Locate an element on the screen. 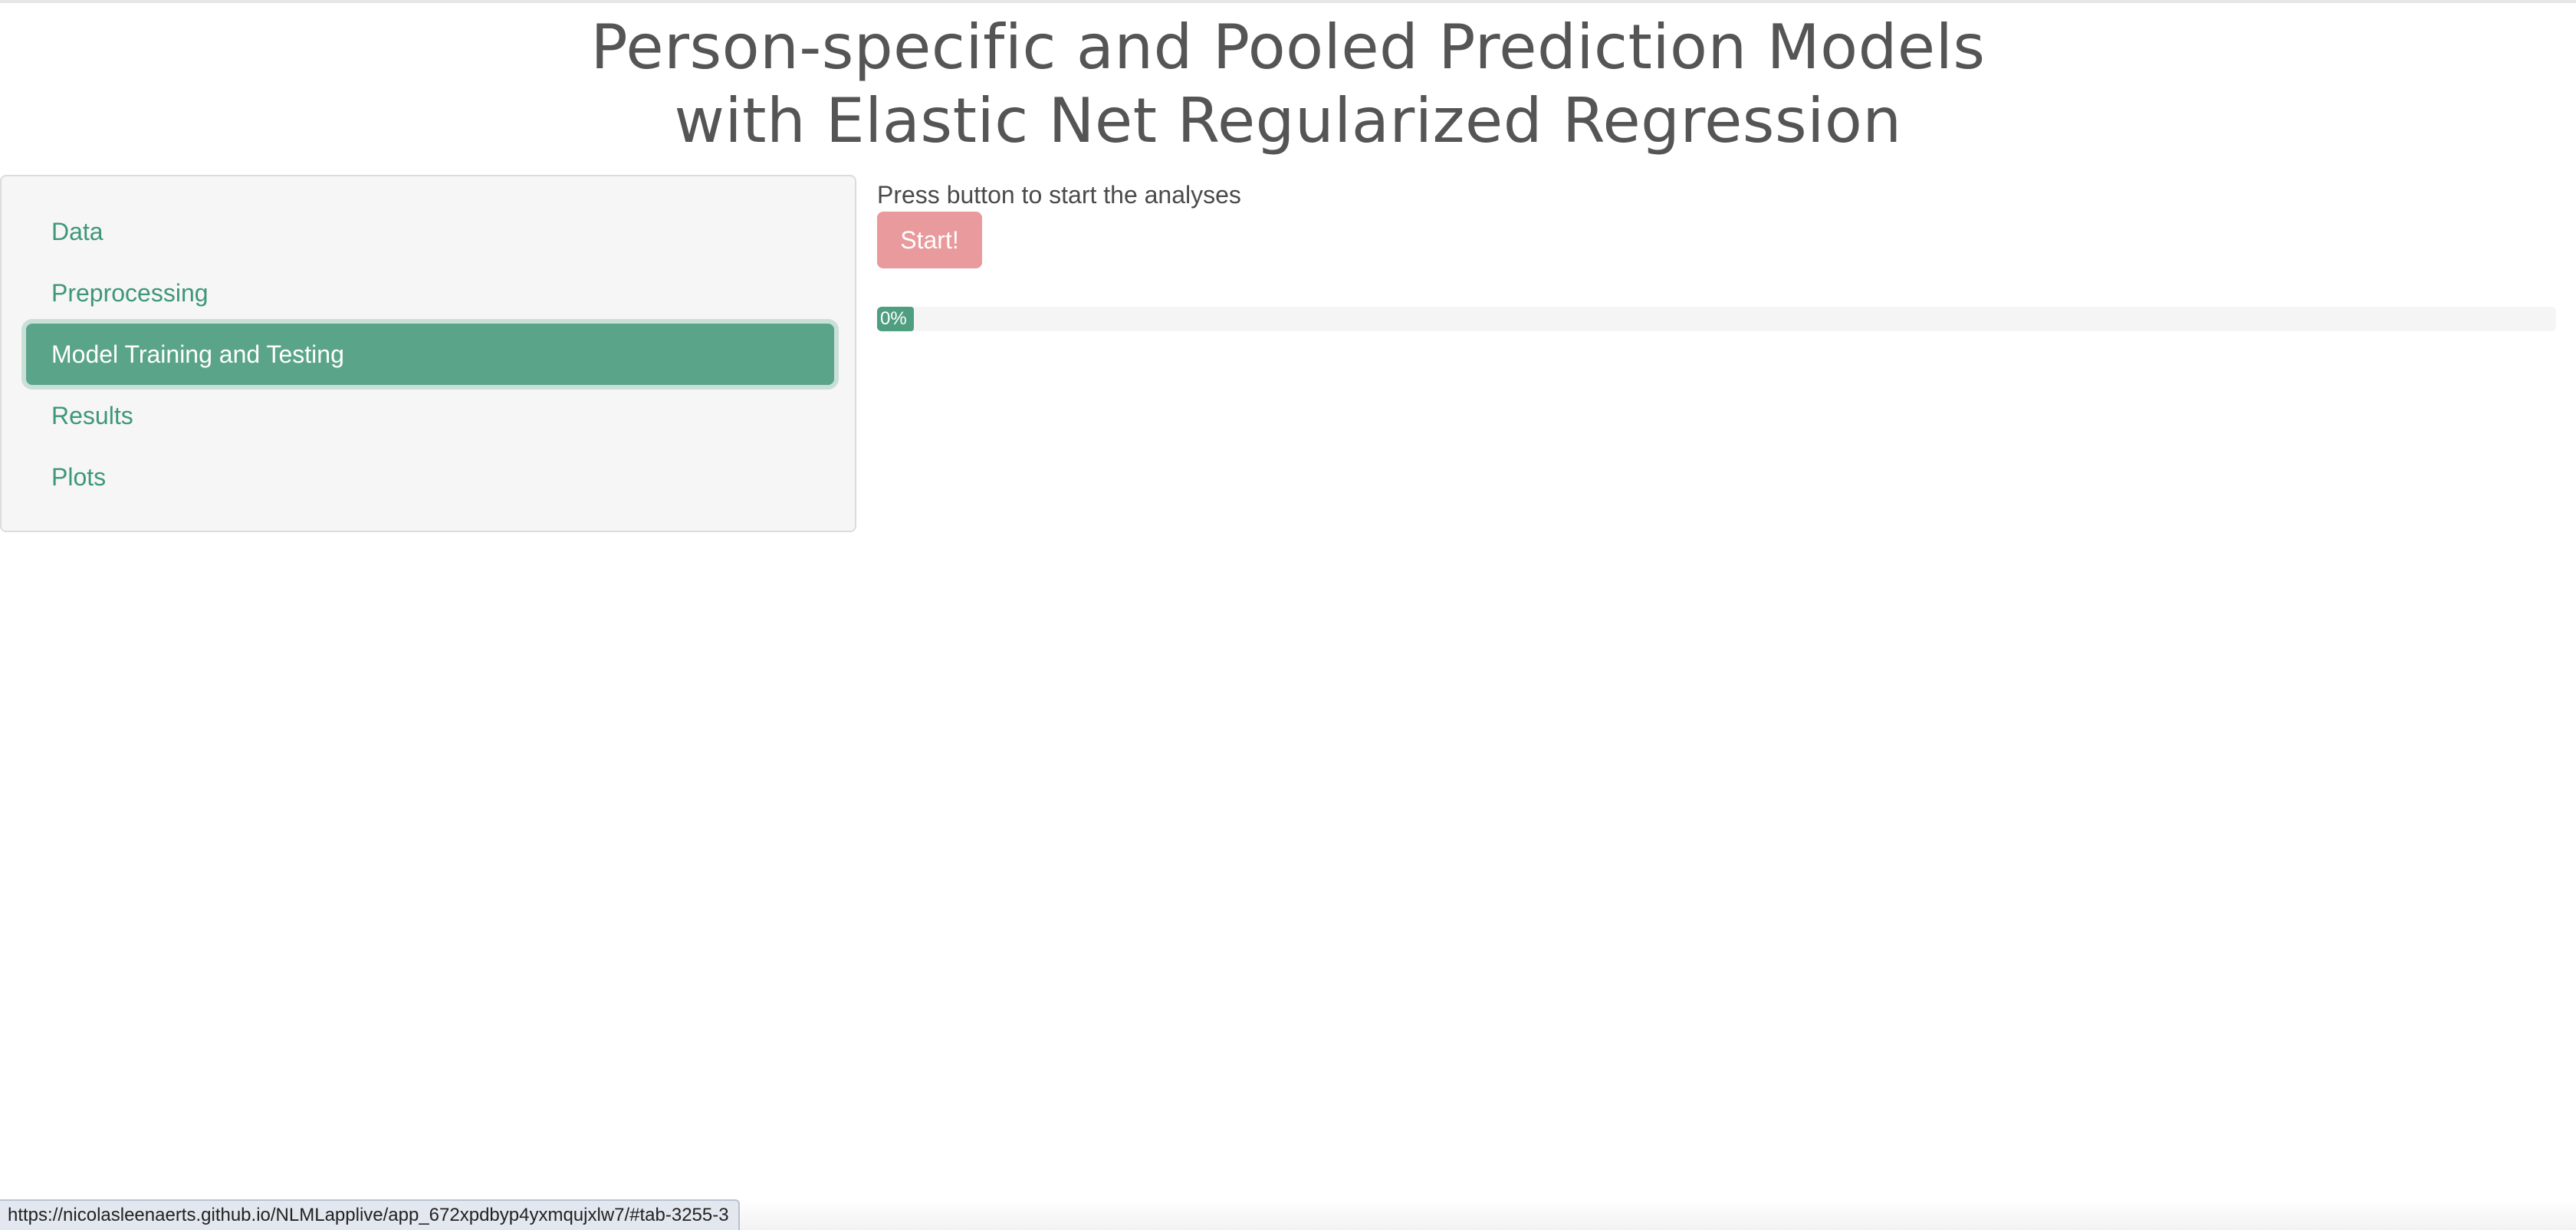 The width and height of the screenshot is (2576, 1230). sidebar-item-data: Data is located at coordinates (430, 231).